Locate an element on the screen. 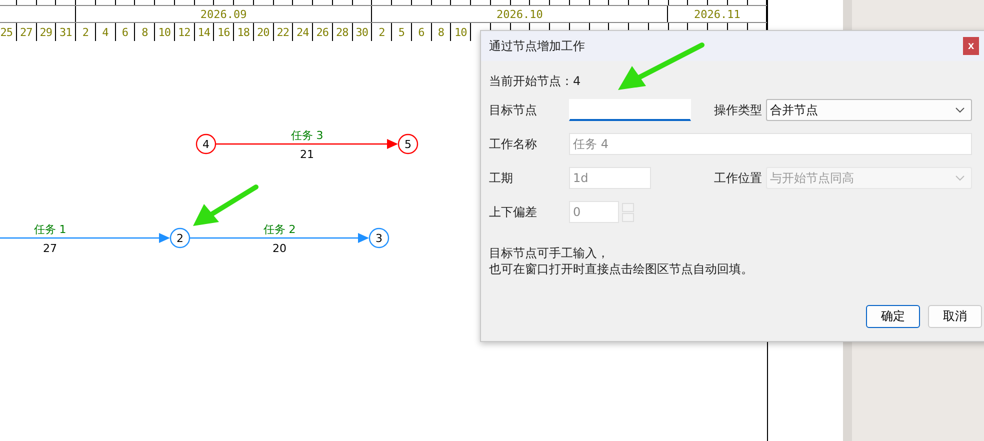  node-number: 5 is located at coordinates (408, 144).